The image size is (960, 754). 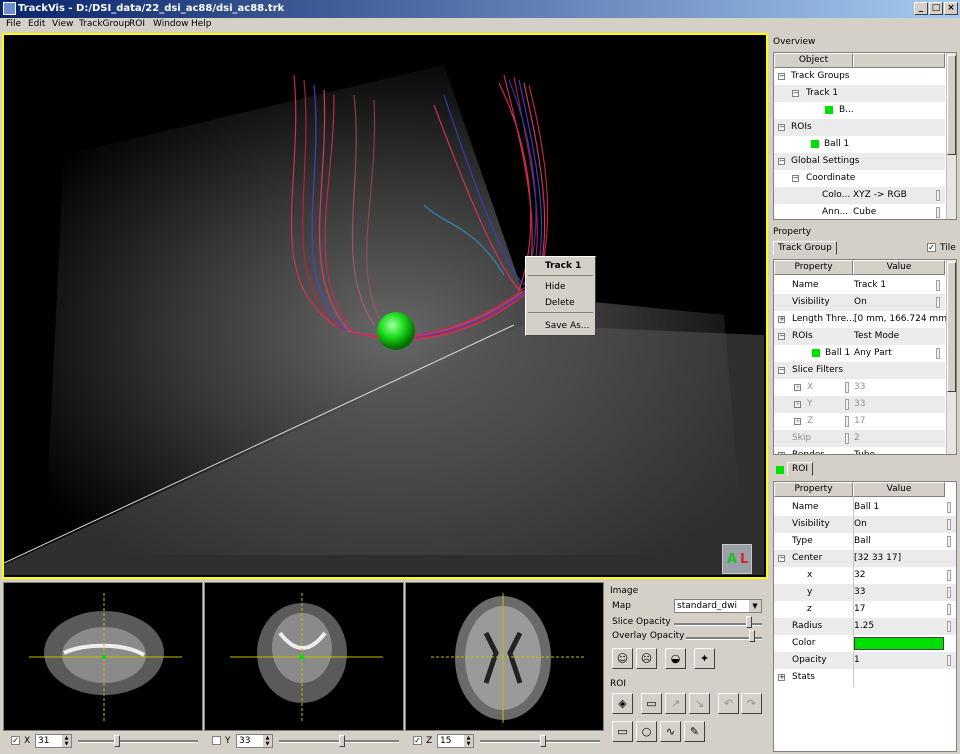 I want to click on property-row-visibility: Visibility On, so click(x=859, y=302).